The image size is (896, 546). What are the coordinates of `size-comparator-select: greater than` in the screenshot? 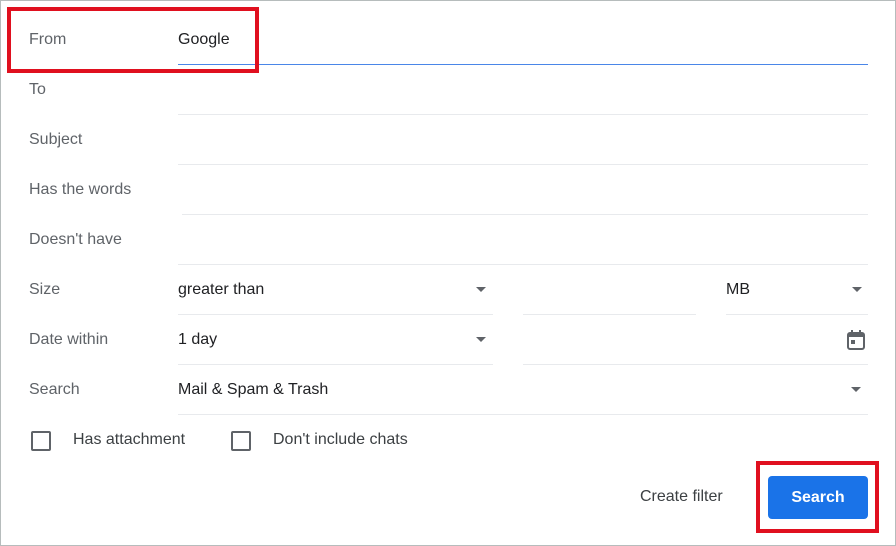 It's located at (335, 290).